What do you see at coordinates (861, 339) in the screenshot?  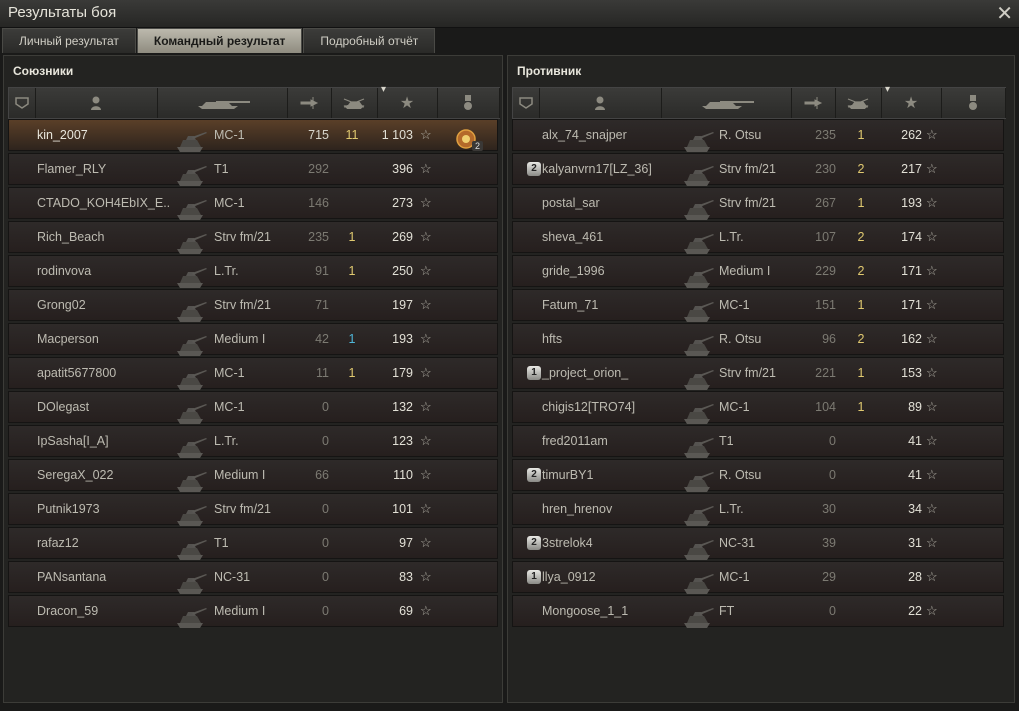 I see `kills-value: 2` at bounding box center [861, 339].